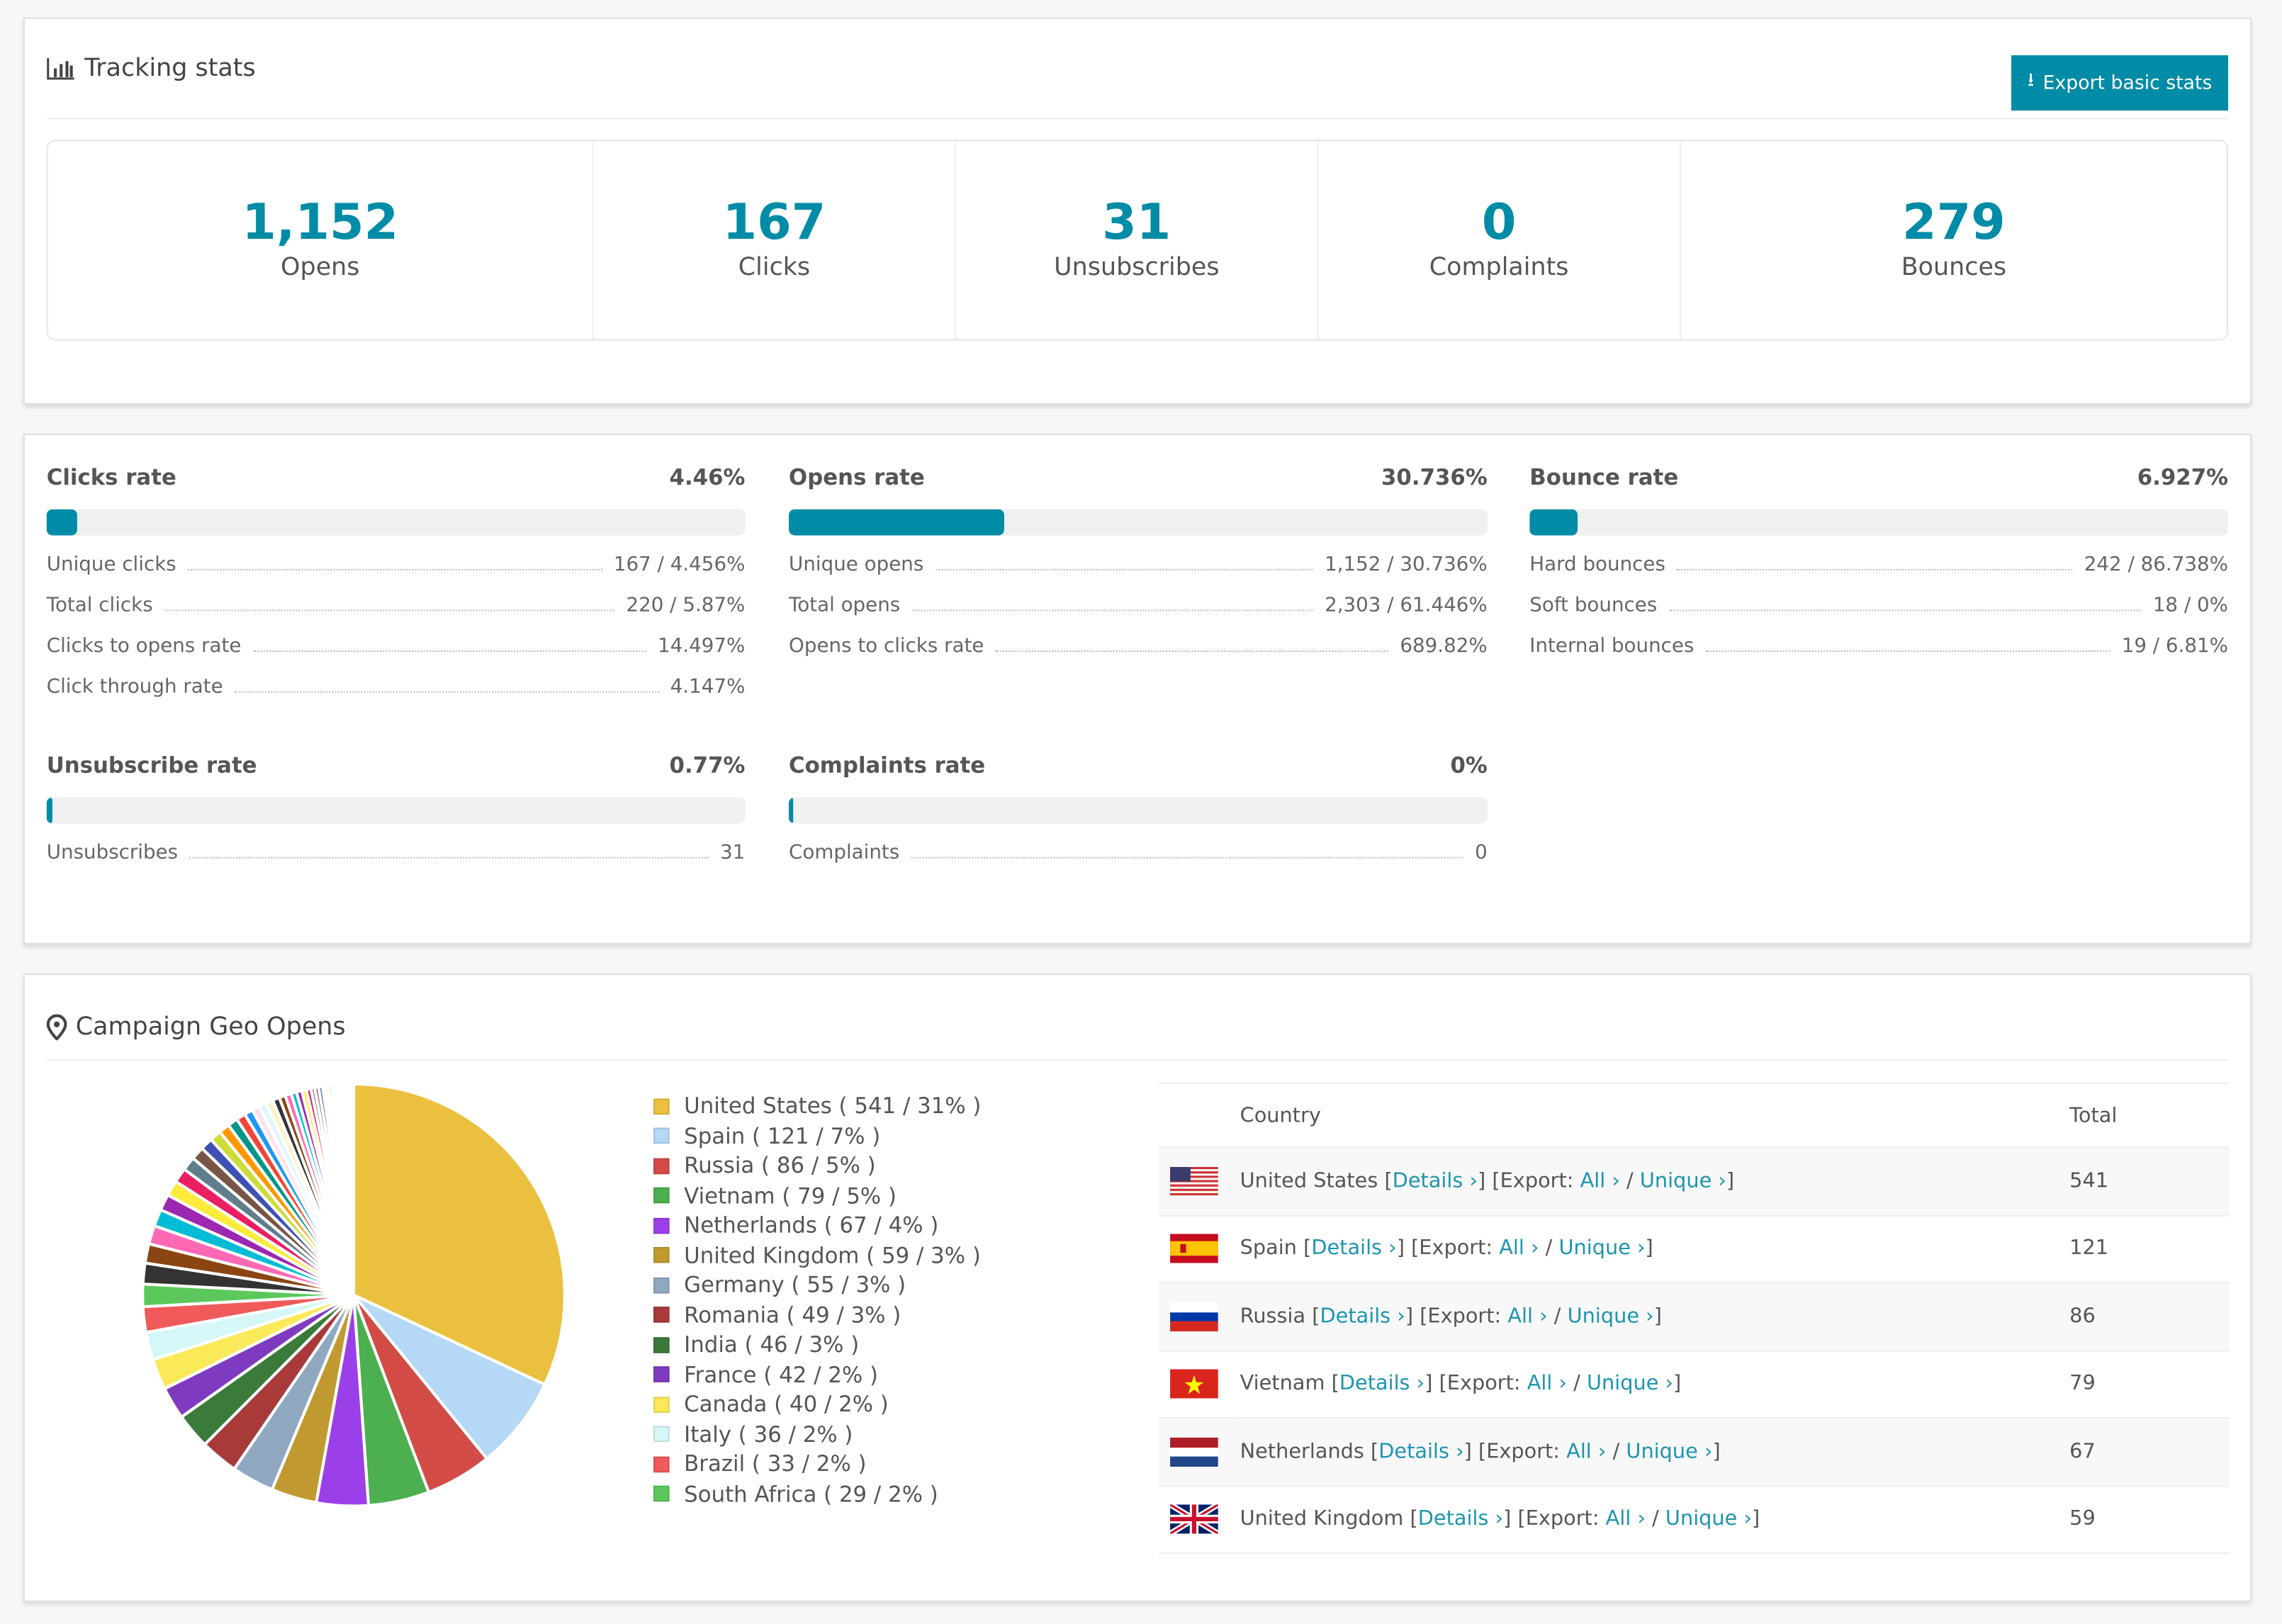  I want to click on pie-slice-other, so click(353, 1189).